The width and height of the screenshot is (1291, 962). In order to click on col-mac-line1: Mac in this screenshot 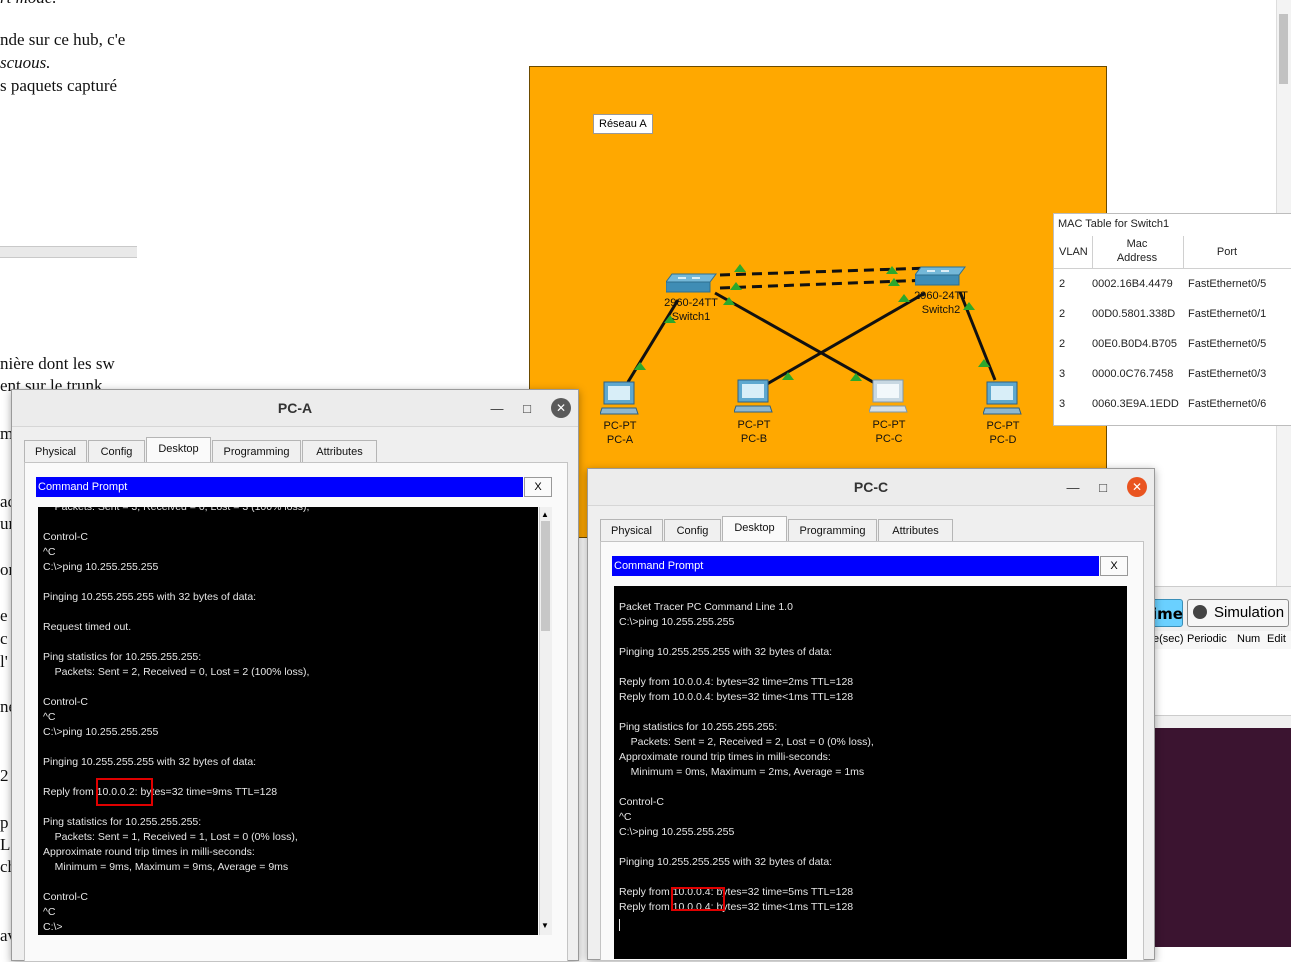, I will do `click(1137, 244)`.